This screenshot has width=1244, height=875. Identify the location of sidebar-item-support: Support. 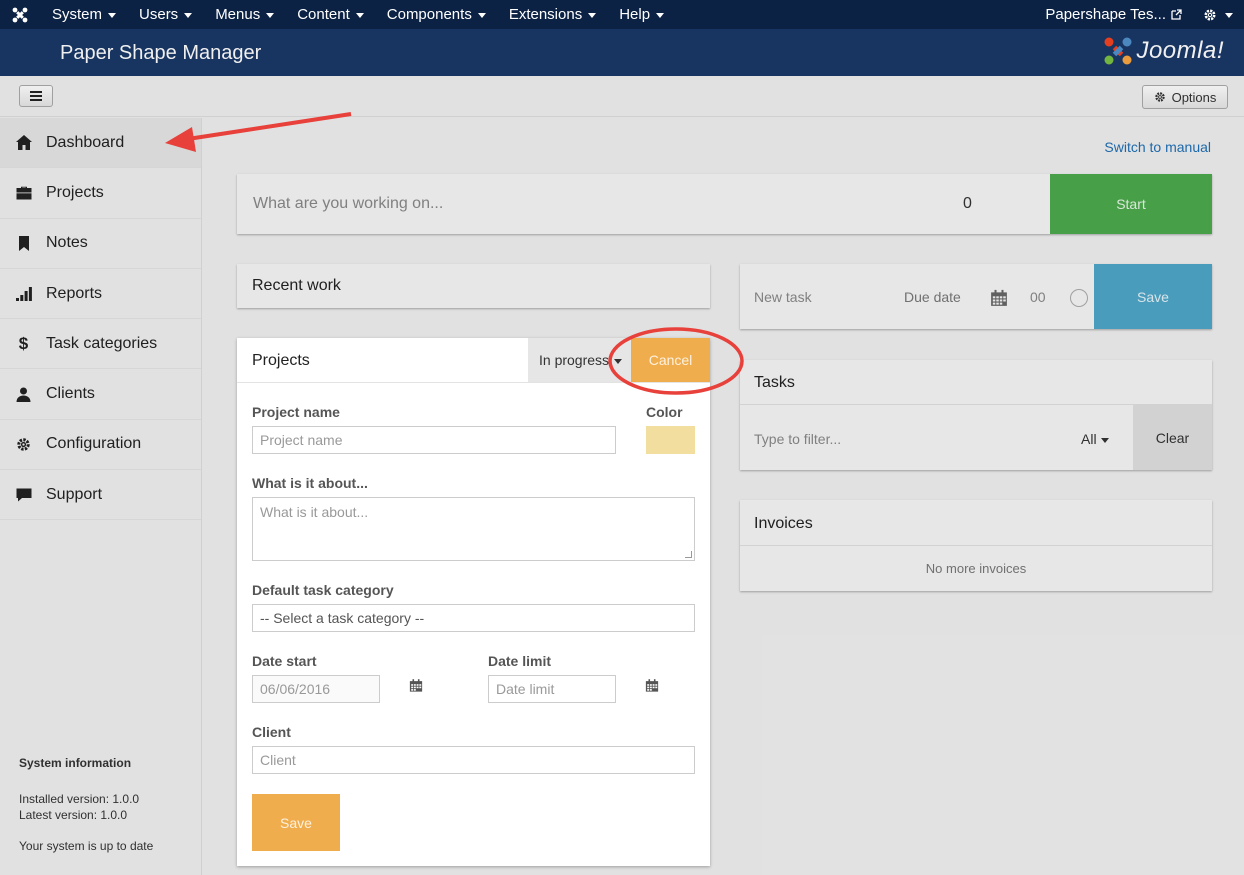
(100, 495).